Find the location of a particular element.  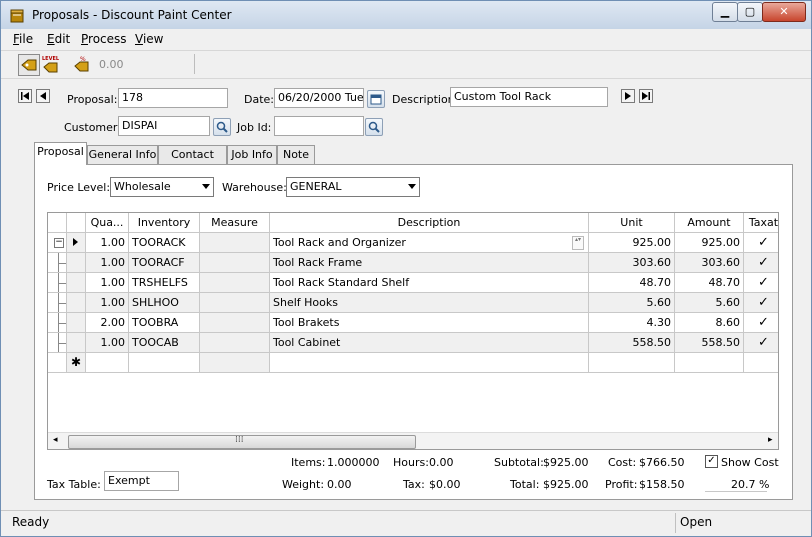

tab-job-info: Job Info is located at coordinates (252, 154).